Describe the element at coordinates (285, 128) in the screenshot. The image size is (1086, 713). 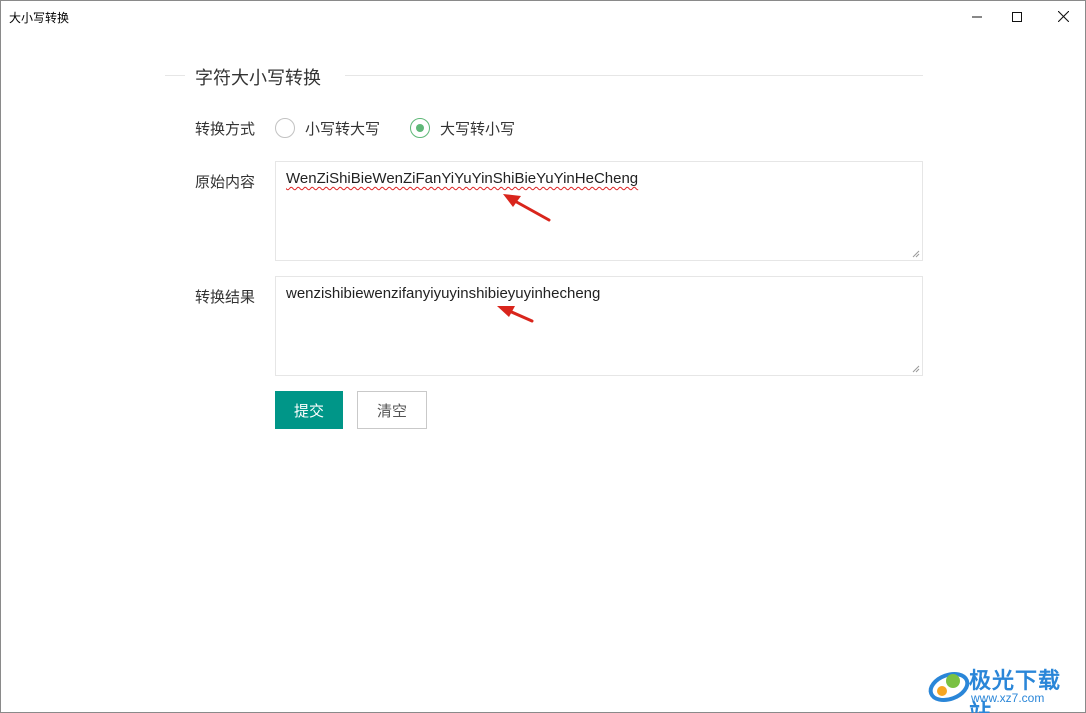
I see `radio-circle-unchecked` at that location.